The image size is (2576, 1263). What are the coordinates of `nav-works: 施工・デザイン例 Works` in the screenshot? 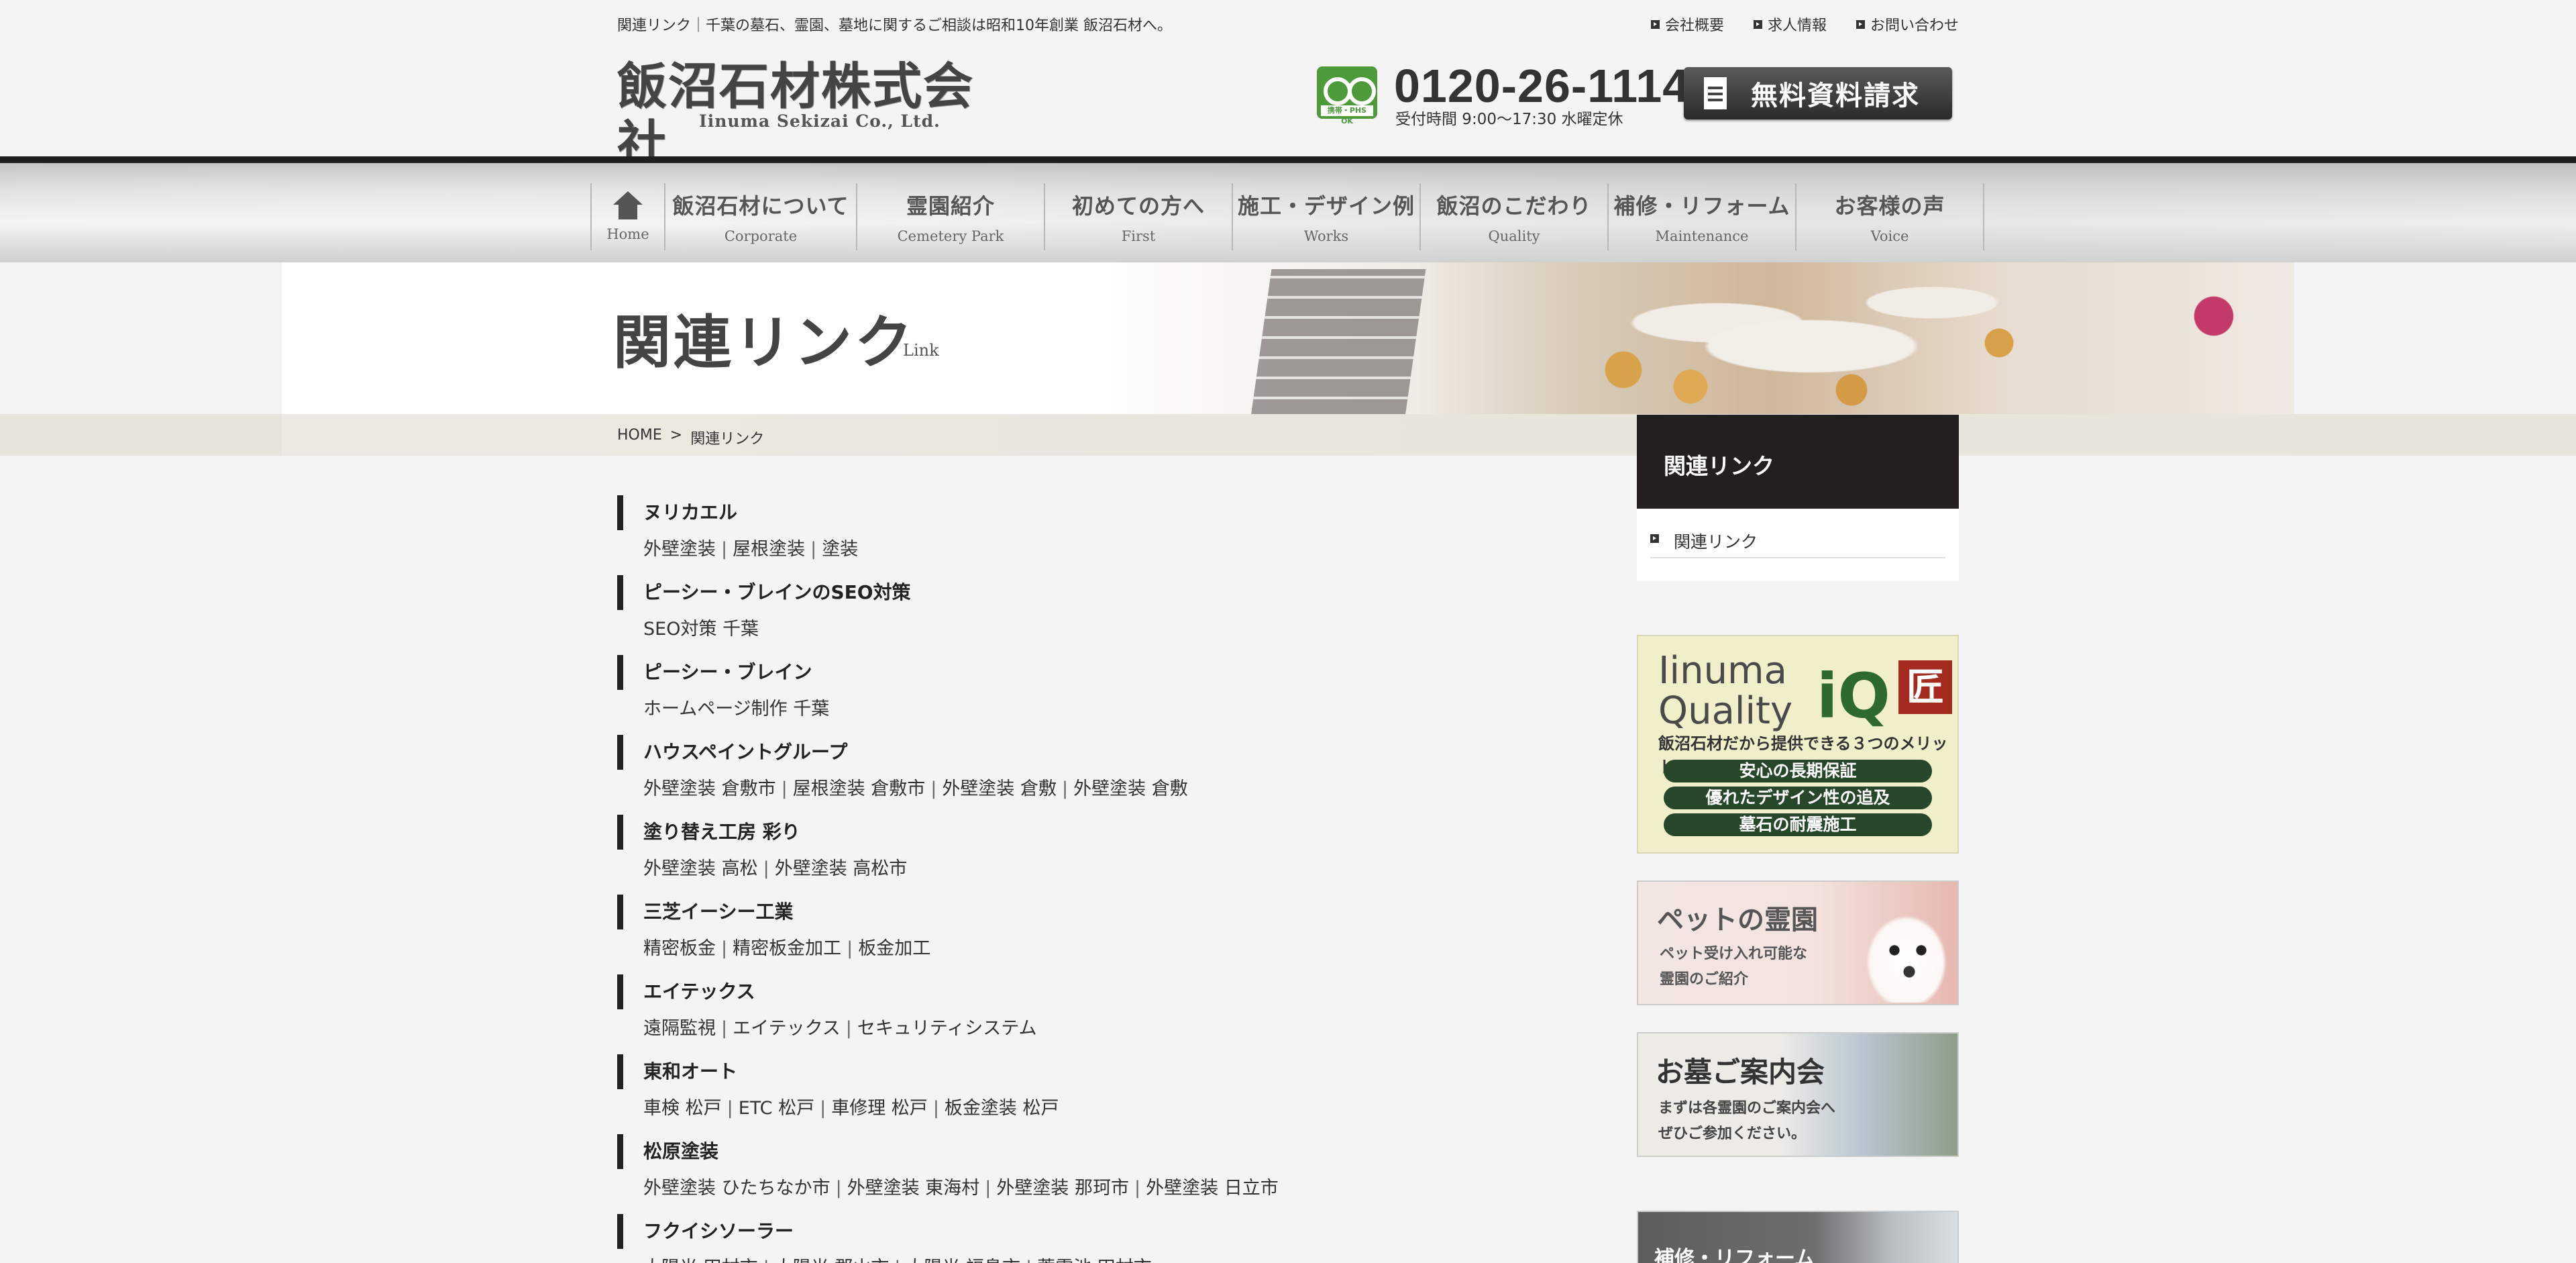 It's located at (1327, 217).